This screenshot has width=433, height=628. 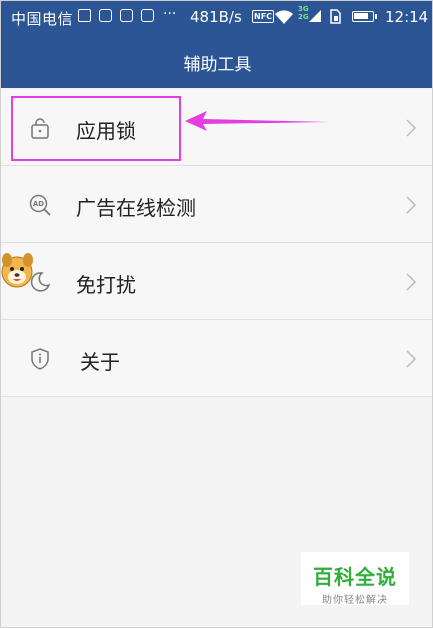 I want to click on battery-icon, so click(x=364, y=16).